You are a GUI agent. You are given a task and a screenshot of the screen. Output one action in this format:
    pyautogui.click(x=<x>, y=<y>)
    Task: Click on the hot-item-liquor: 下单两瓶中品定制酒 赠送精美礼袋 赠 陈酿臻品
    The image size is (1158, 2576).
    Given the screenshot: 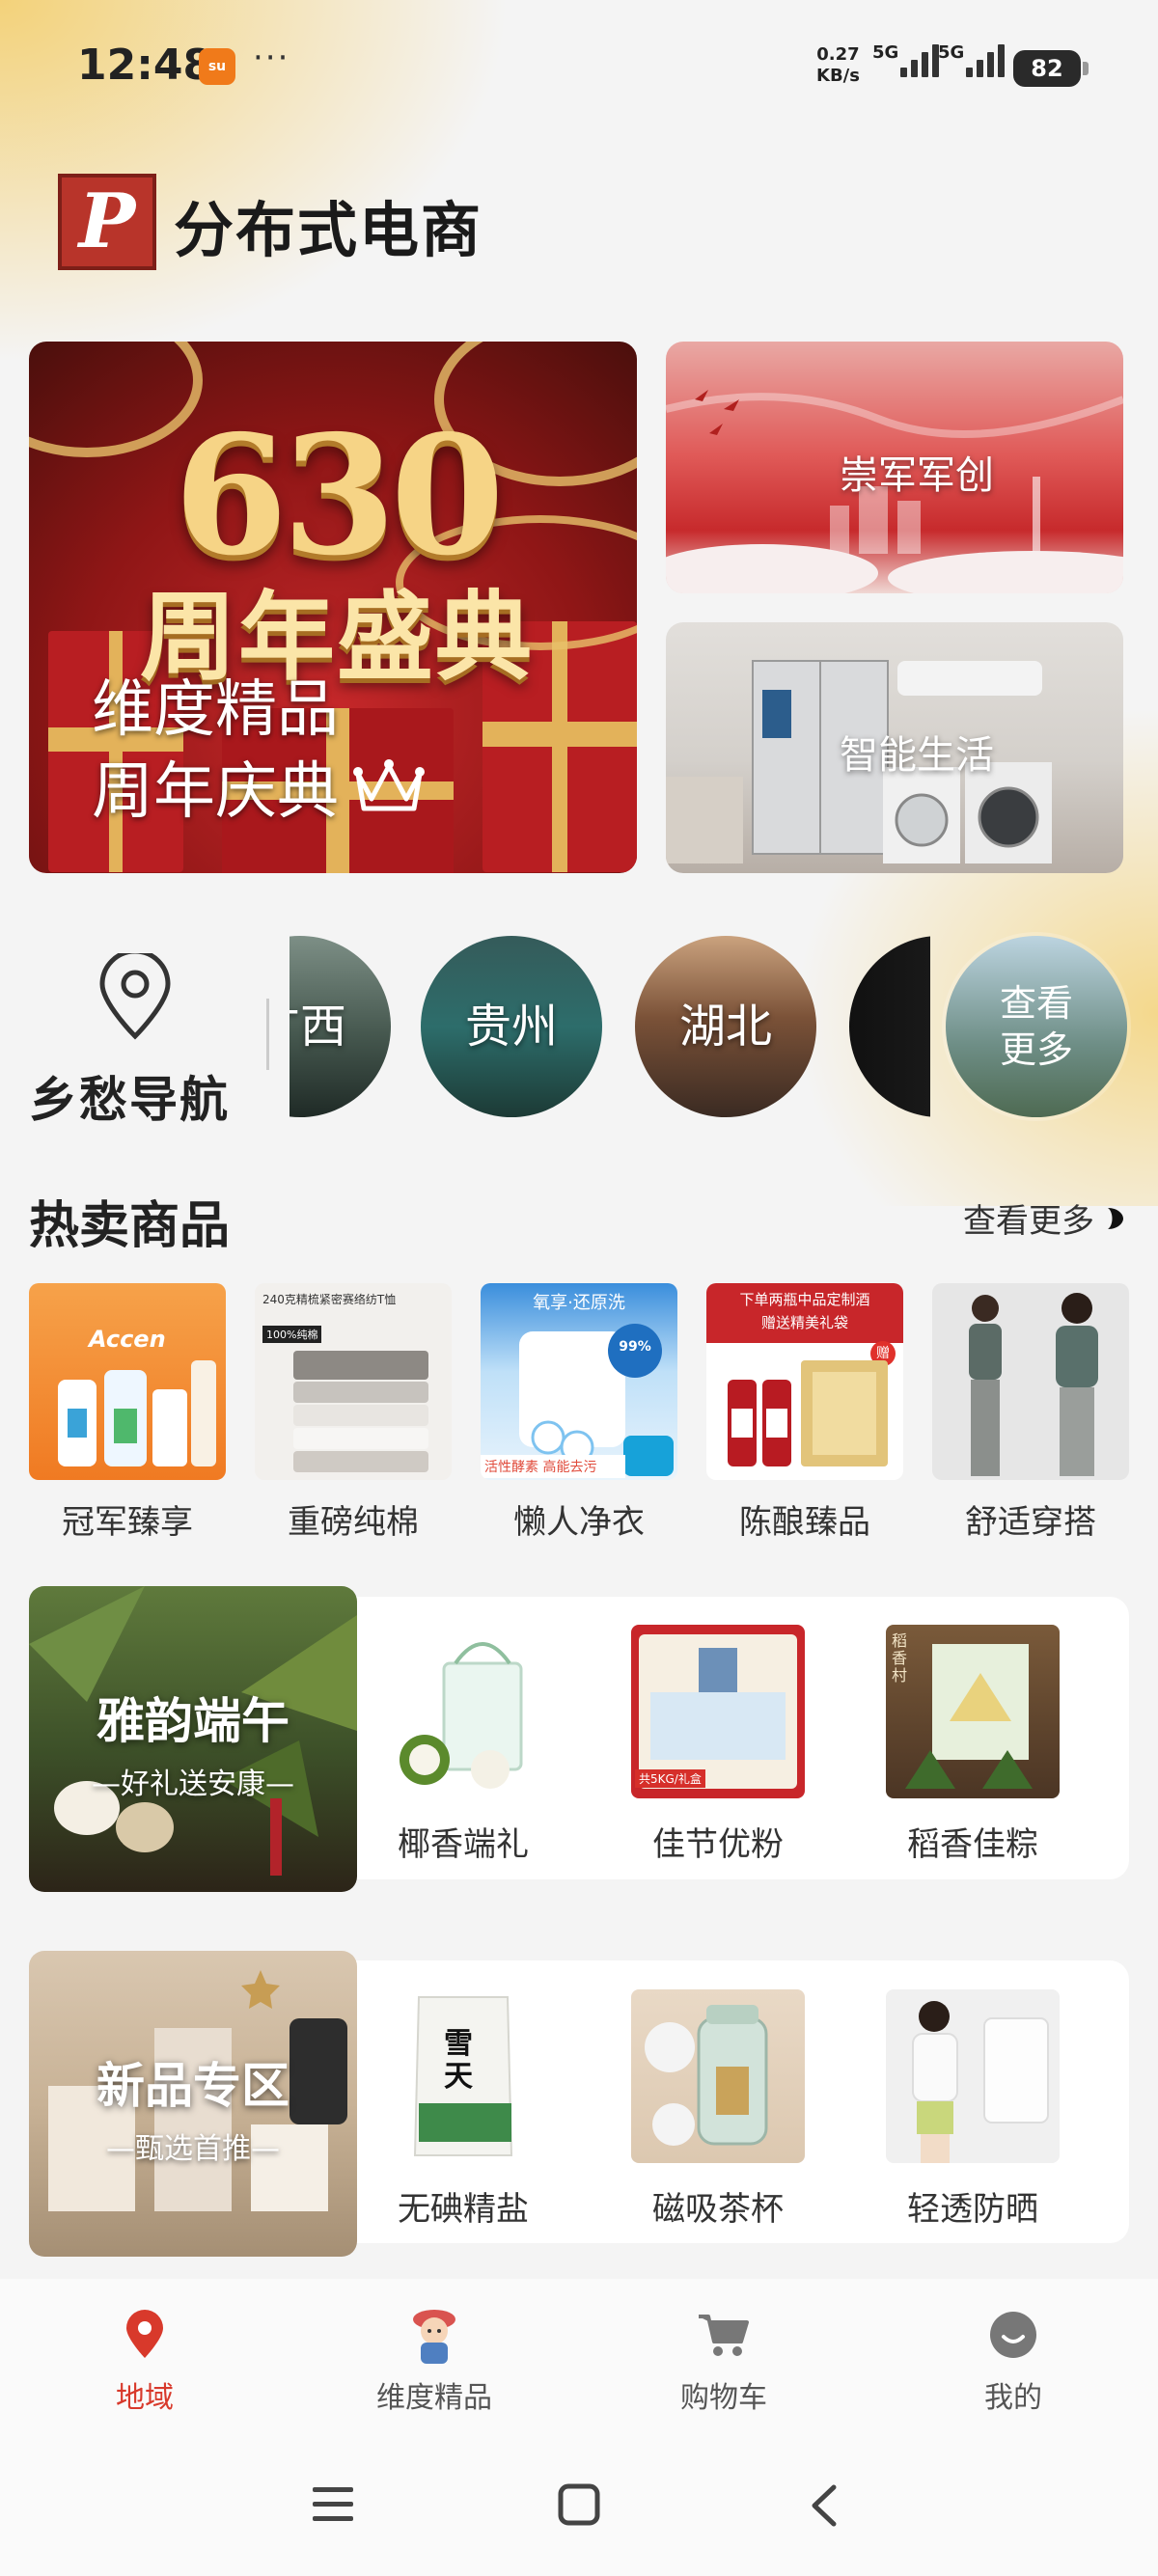 What is the action you would take?
    pyautogui.click(x=804, y=1413)
    